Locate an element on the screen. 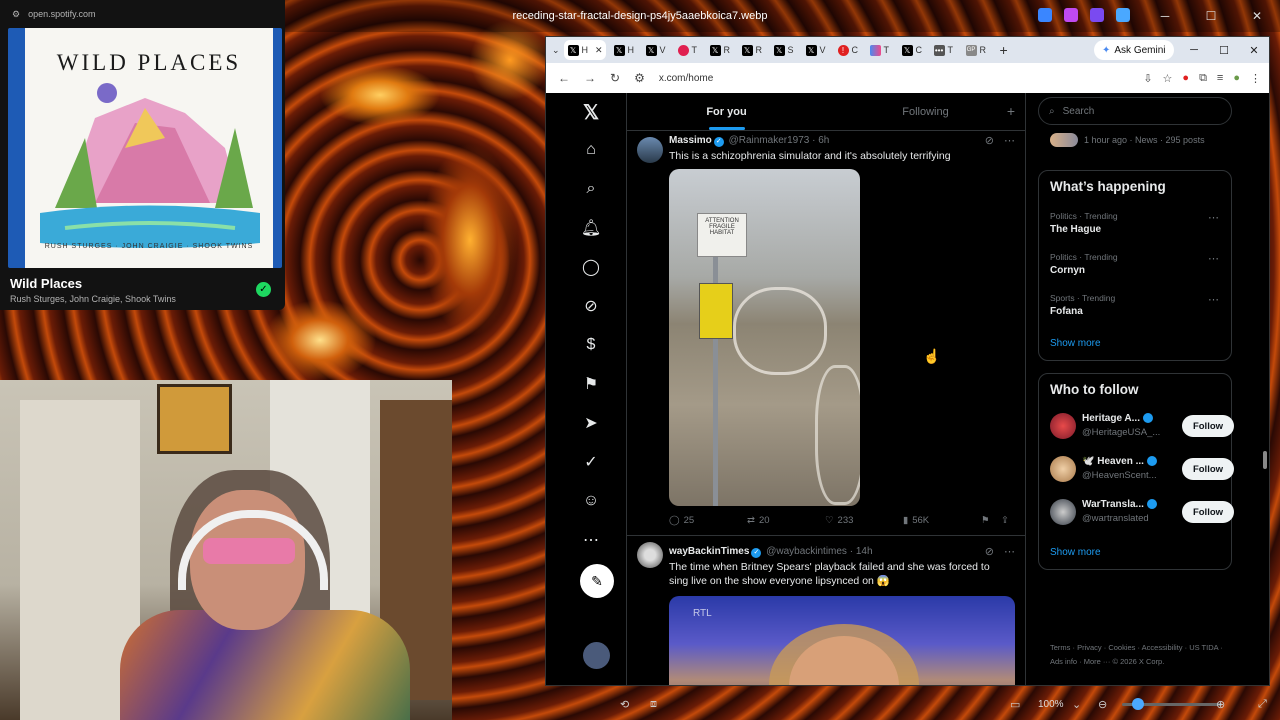 The image size is (1280, 720). adblock-icon: ● is located at coordinates (1185, 78).